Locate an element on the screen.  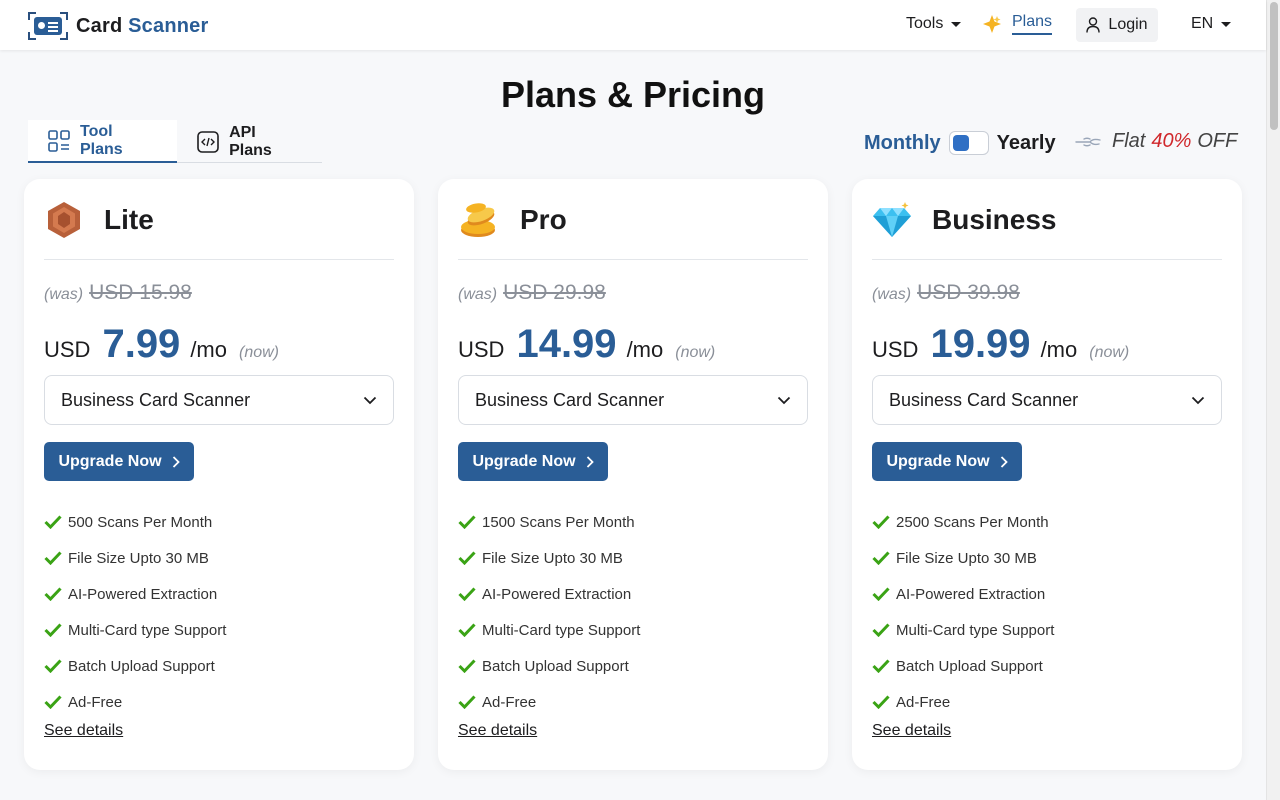
page-title: Plans & Pricing is located at coordinates (633, 94).